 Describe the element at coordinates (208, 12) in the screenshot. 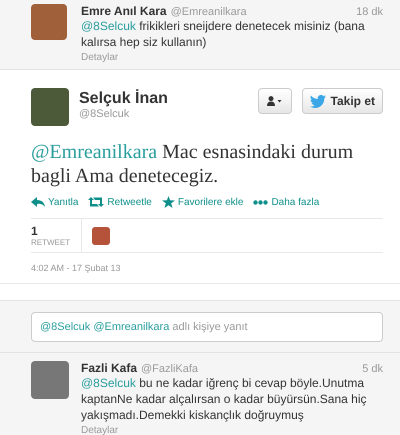

I see `author-handle: @Emreanilkara` at that location.